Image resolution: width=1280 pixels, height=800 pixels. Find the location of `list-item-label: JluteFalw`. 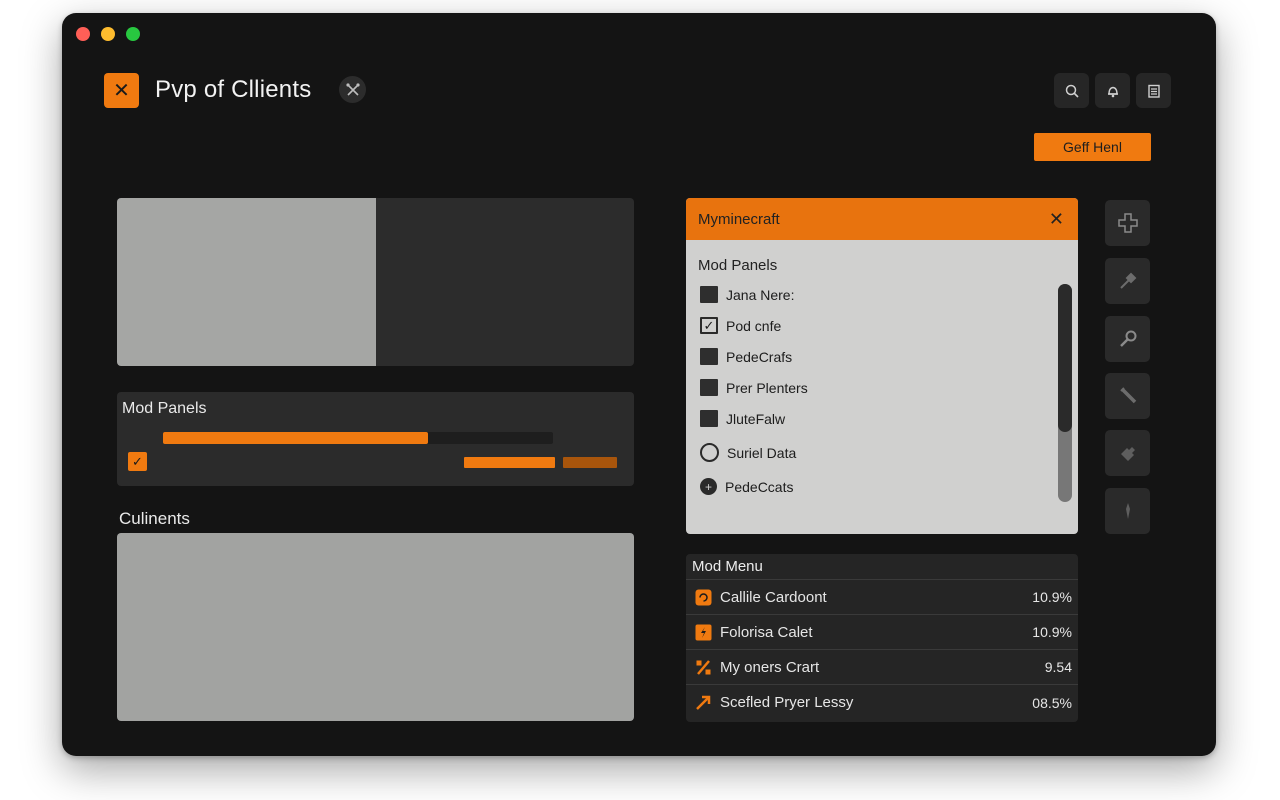

list-item-label: JluteFalw is located at coordinates (756, 418).